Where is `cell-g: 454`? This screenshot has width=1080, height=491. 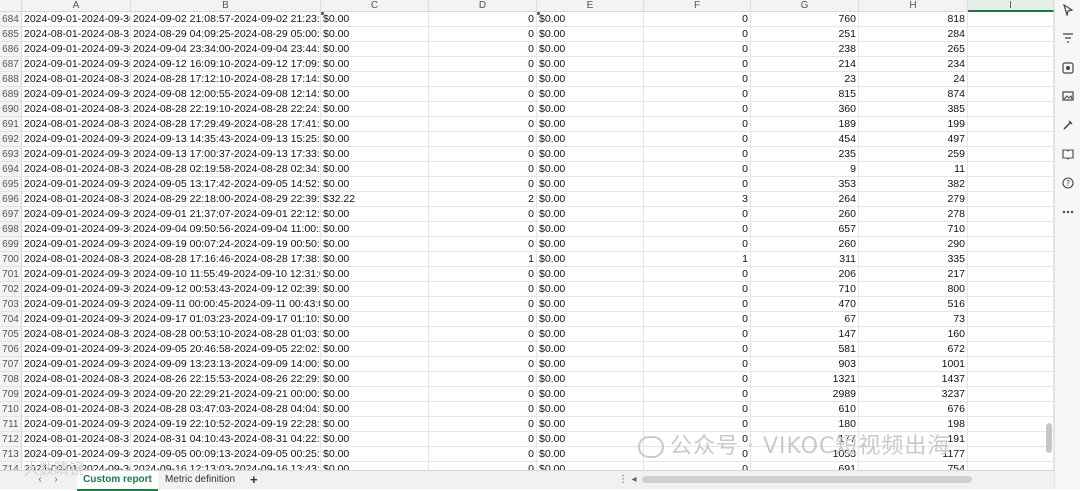
cell-g: 454 is located at coordinates (805, 139).